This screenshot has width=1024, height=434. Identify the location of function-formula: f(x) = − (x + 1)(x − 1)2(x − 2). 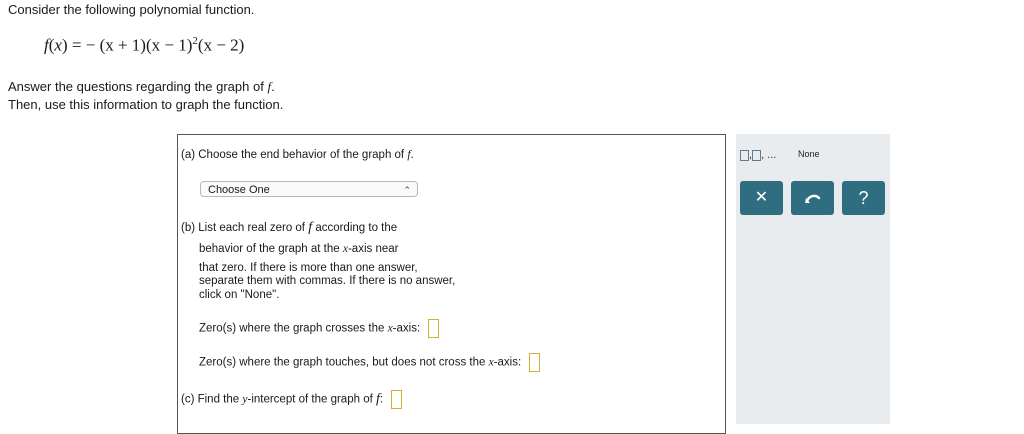
(144, 45).